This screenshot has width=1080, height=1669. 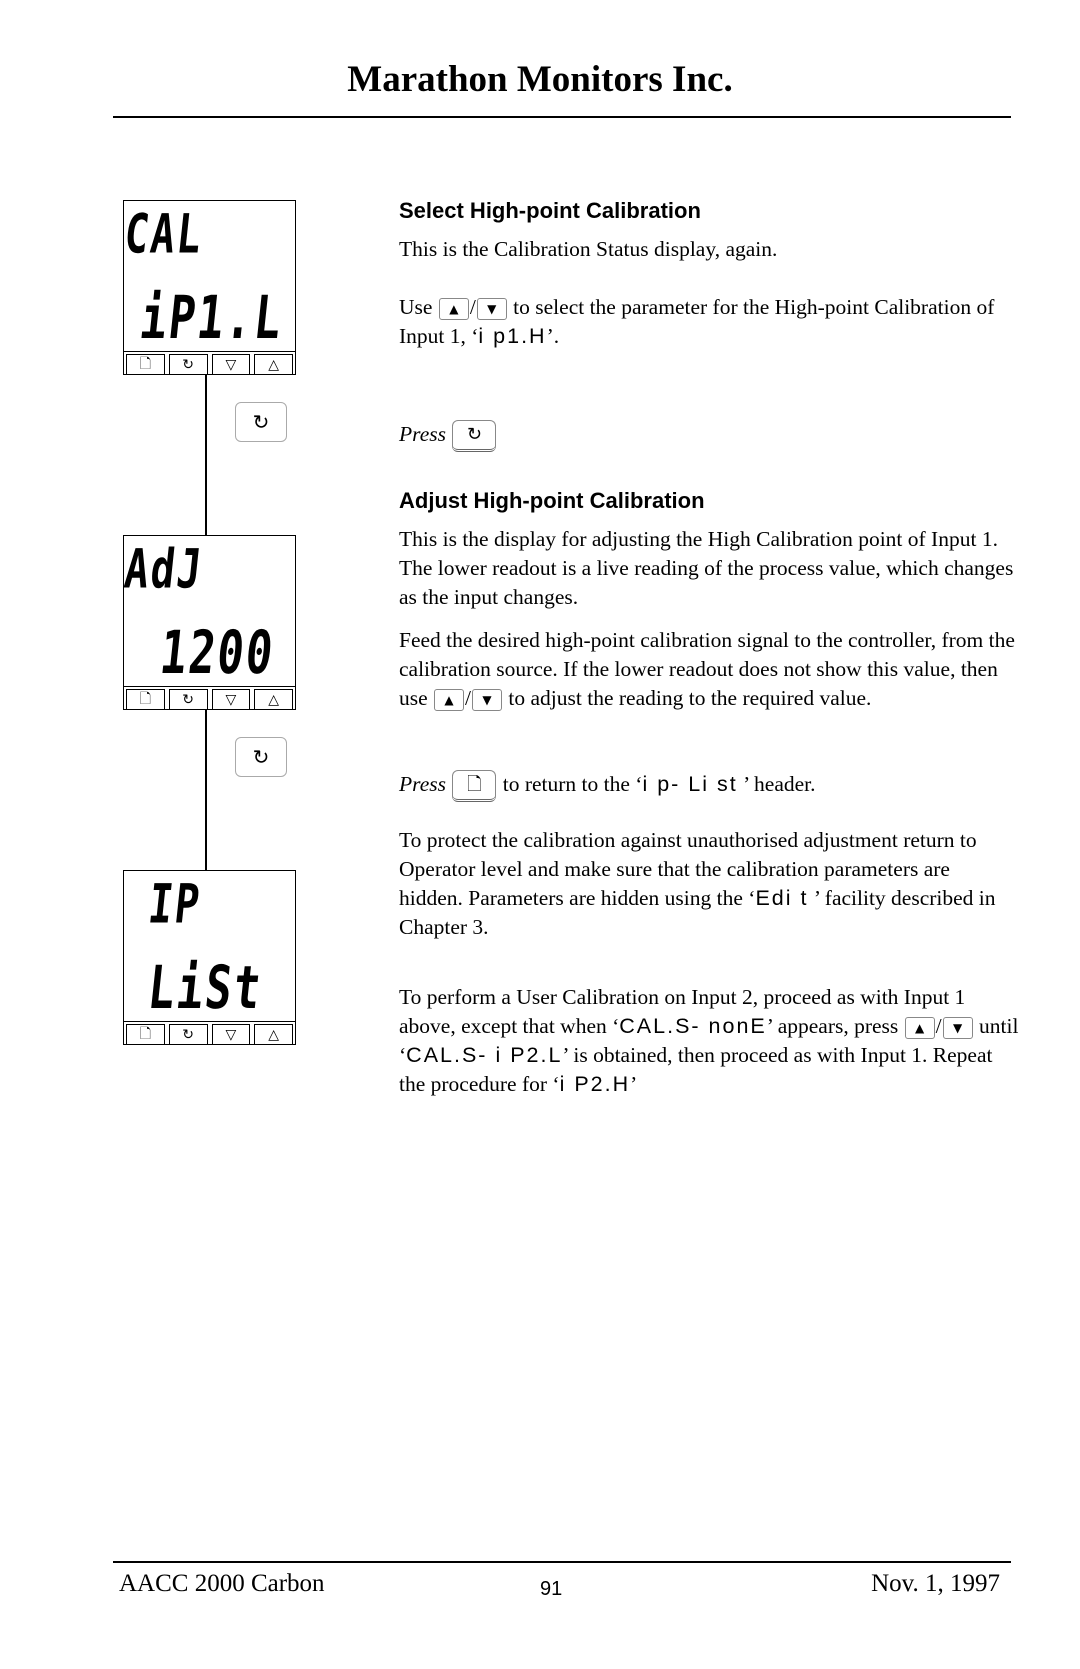 What do you see at coordinates (595, 1084) in the screenshot?
I see `parameter-code: i P2.H` at bounding box center [595, 1084].